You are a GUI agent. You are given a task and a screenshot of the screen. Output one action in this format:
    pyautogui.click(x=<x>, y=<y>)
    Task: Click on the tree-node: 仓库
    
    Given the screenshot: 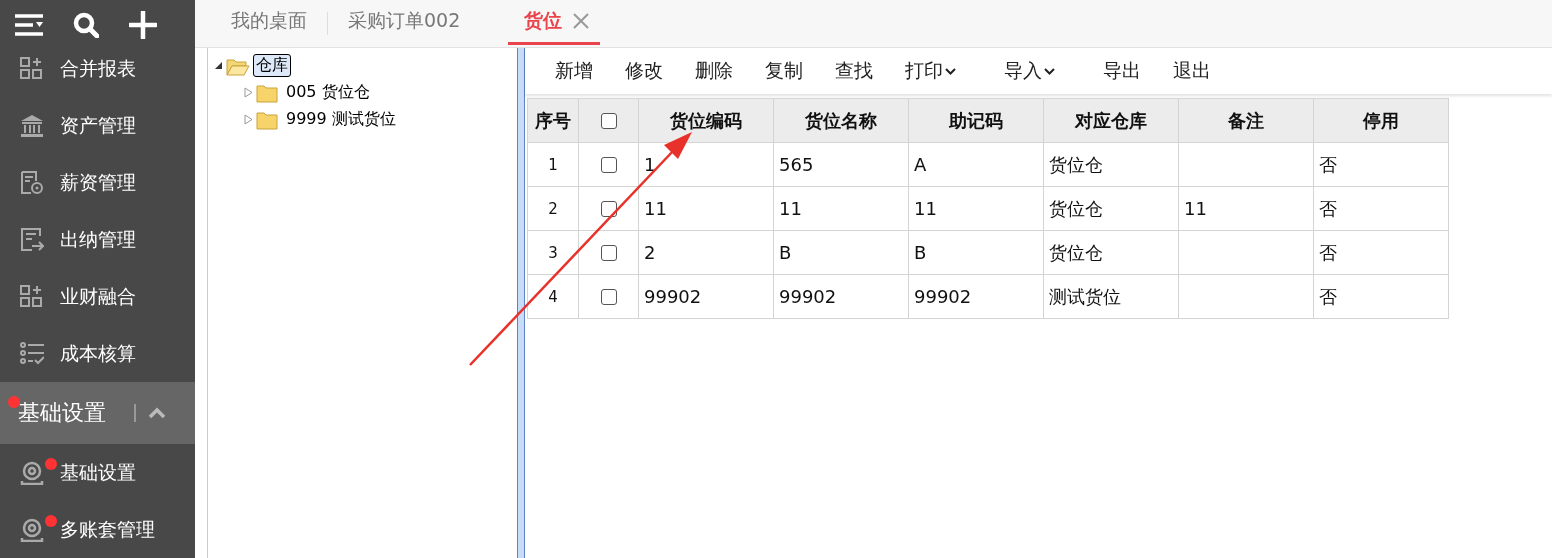 What is the action you would take?
    pyautogui.click(x=272, y=65)
    